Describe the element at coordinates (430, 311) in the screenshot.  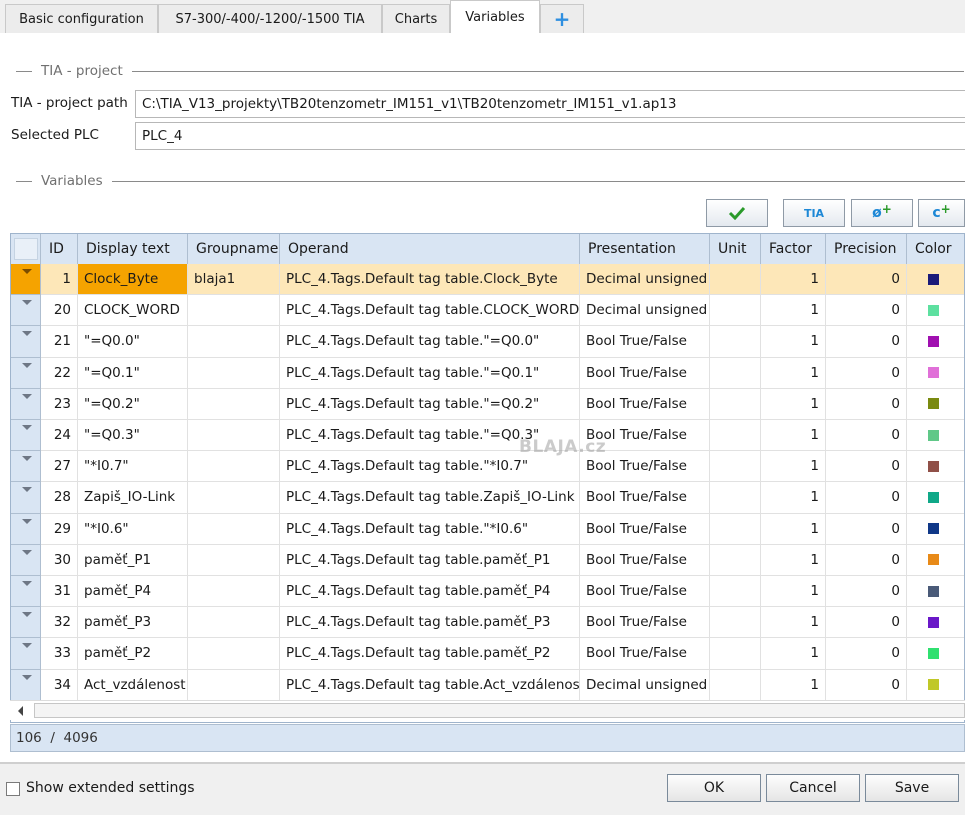
I see `cell-operand: PLC_4.Tags.Default tag table.CLOCK_WORD` at that location.